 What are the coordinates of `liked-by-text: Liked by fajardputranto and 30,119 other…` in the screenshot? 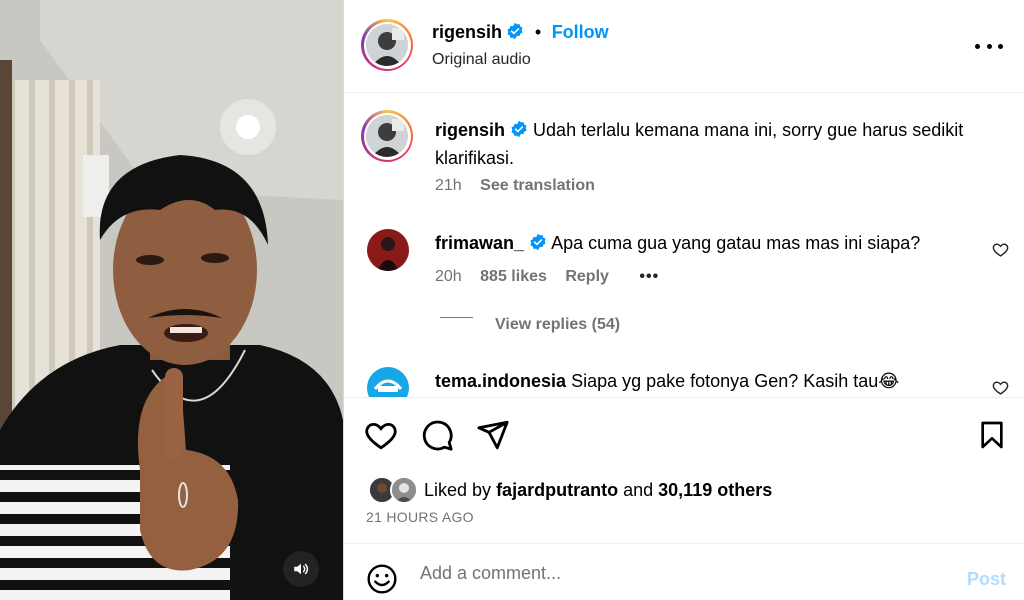 It's located at (598, 490).